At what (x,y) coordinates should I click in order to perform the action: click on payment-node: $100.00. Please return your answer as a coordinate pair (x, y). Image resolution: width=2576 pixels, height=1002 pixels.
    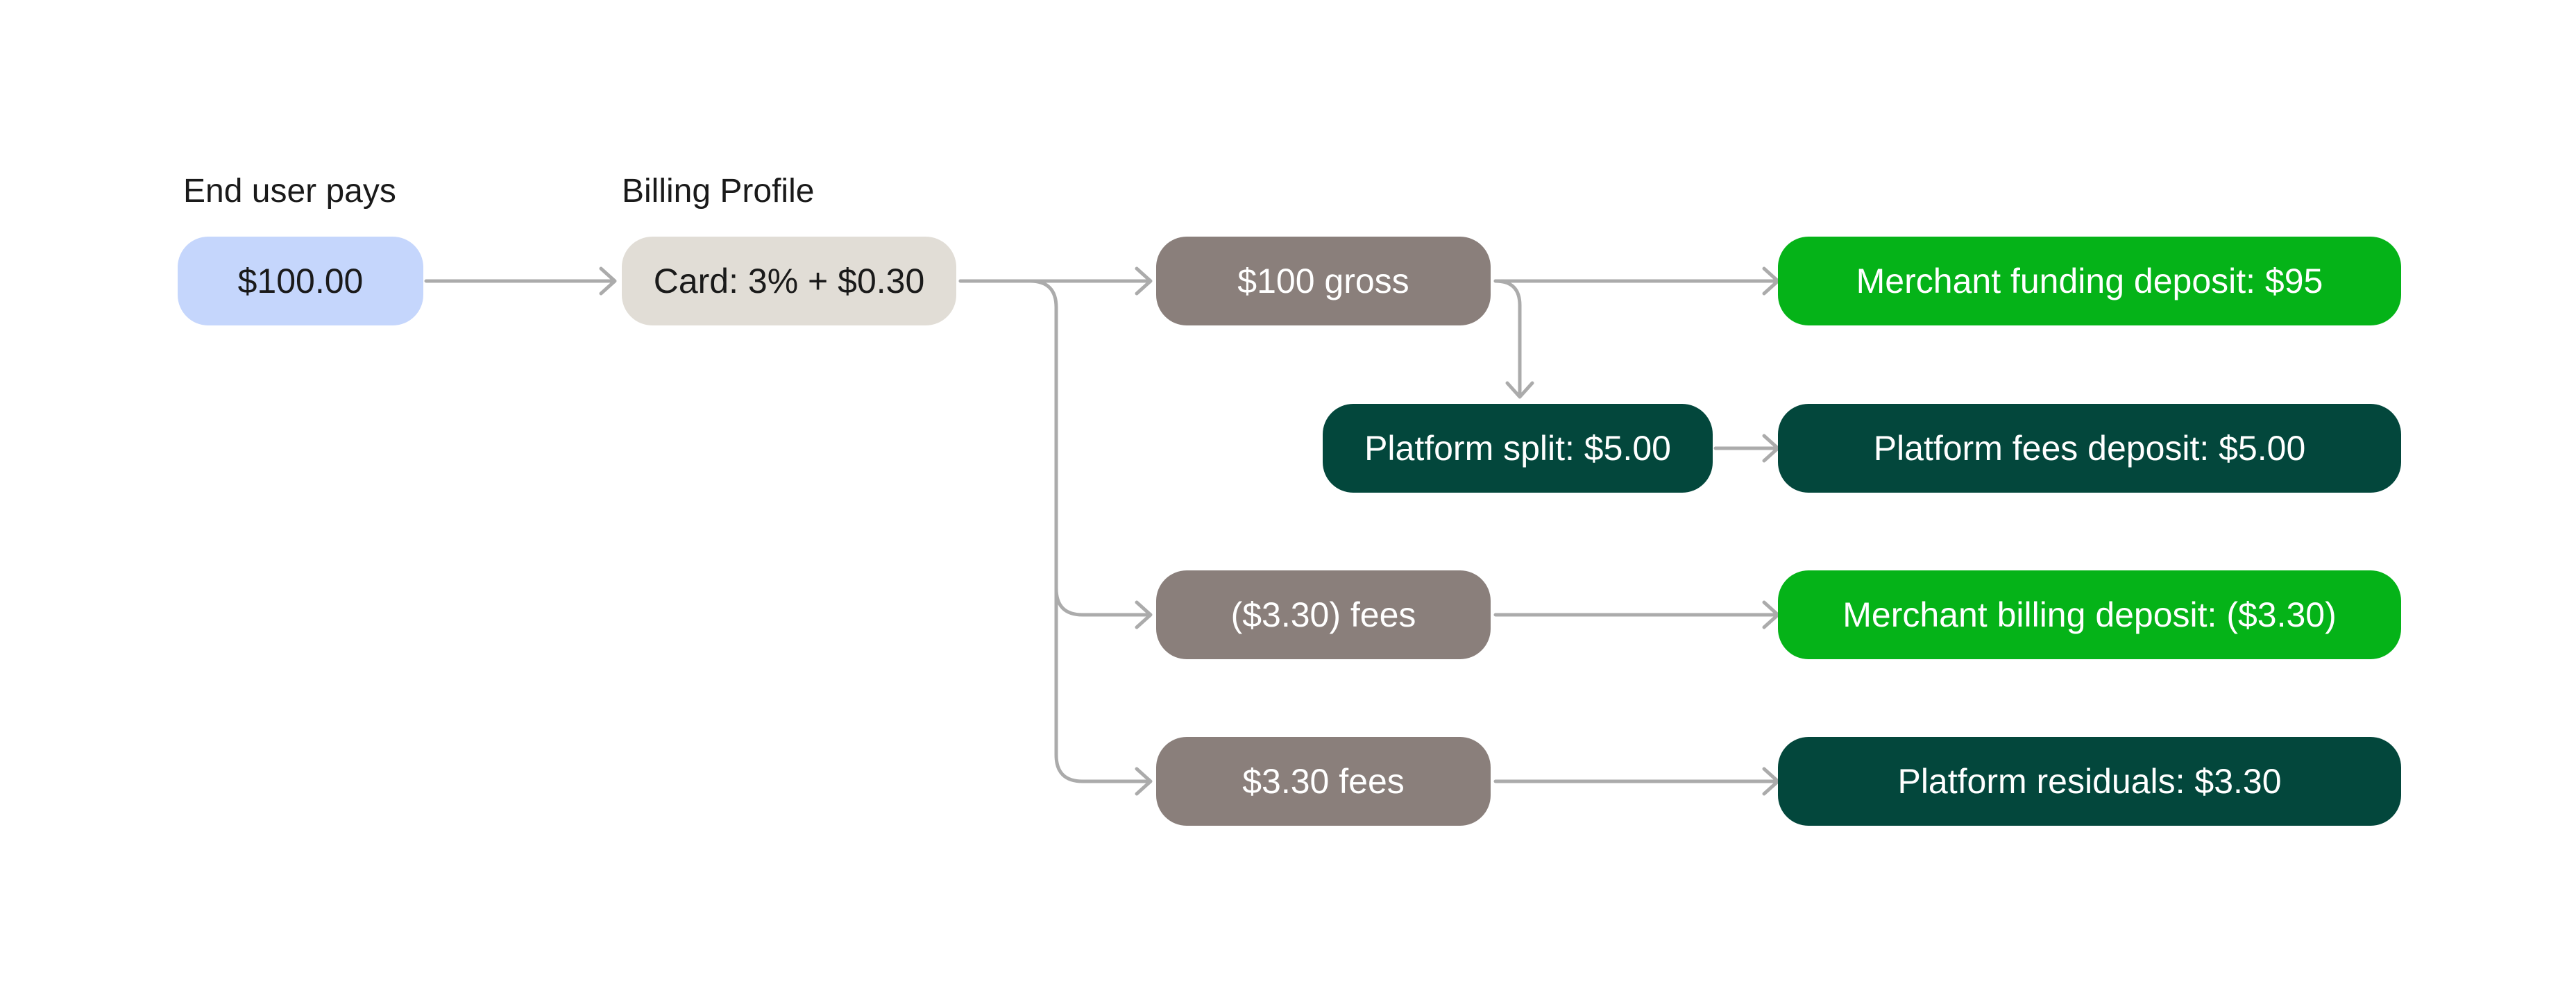
    Looking at the image, I should click on (300, 281).